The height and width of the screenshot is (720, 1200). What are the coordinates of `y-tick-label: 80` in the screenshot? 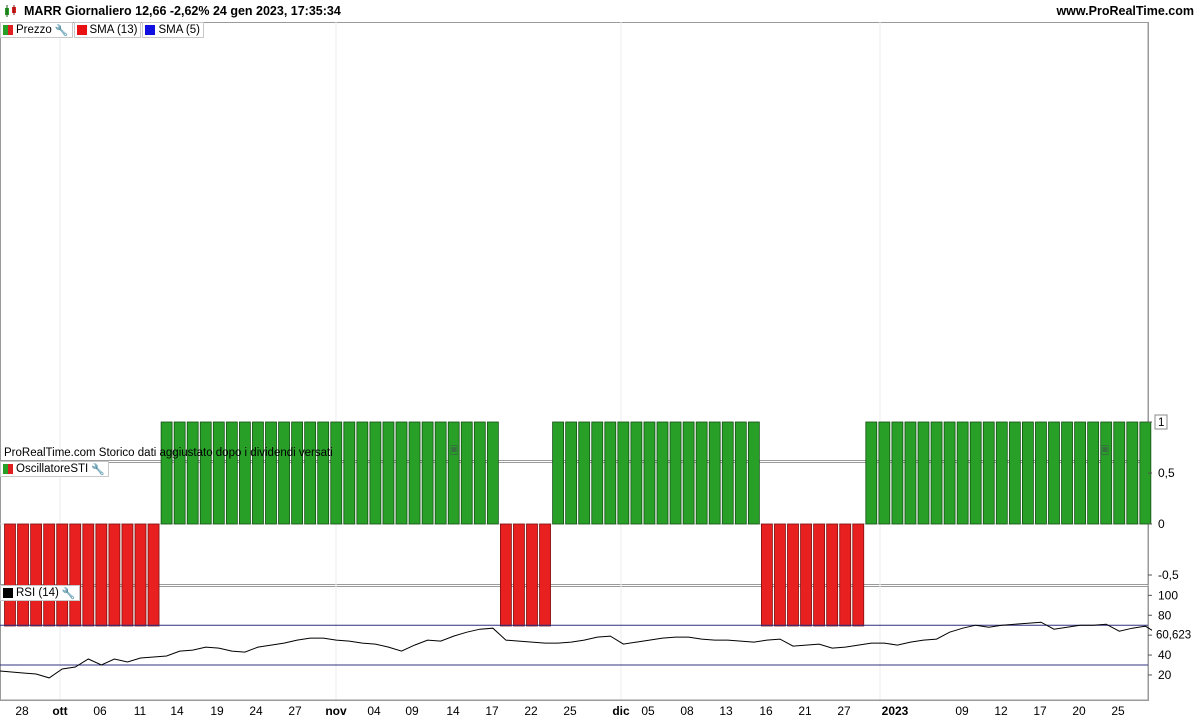 It's located at (1165, 615).